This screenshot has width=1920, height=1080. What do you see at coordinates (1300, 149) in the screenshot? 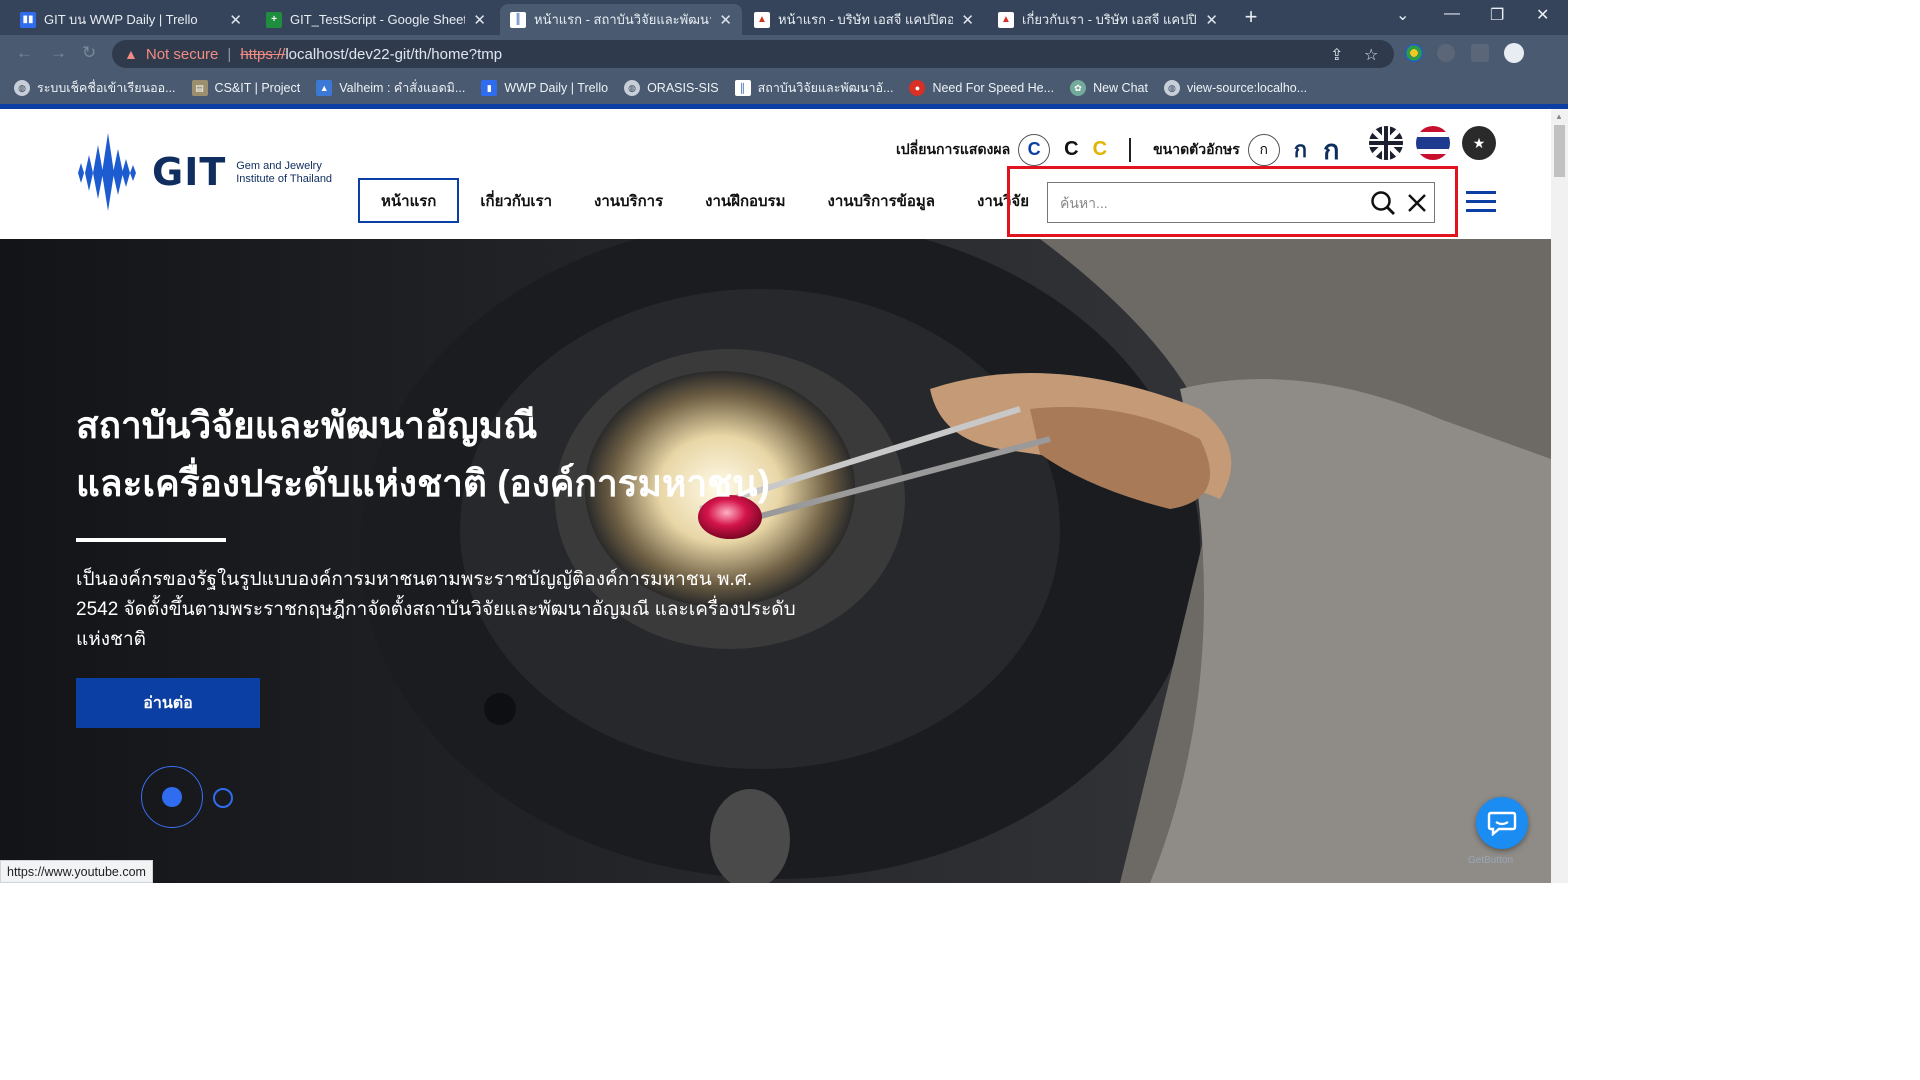
I see `font-size-medium-button: ก` at bounding box center [1300, 149].